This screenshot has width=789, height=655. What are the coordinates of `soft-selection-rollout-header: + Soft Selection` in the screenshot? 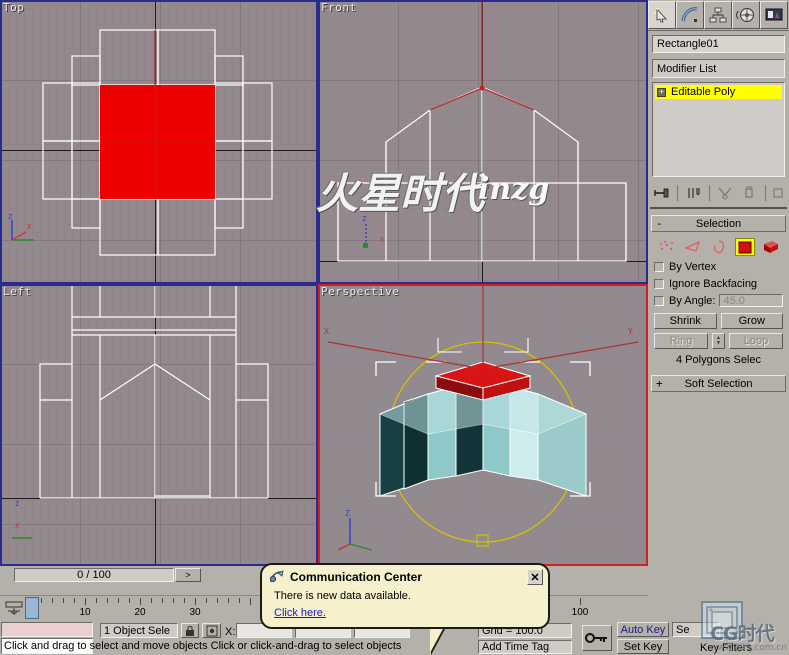 It's located at (718, 383).